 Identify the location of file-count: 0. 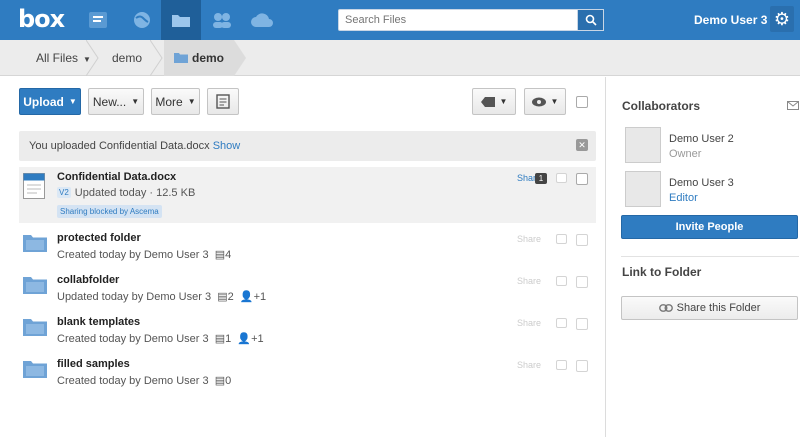
(228, 381).